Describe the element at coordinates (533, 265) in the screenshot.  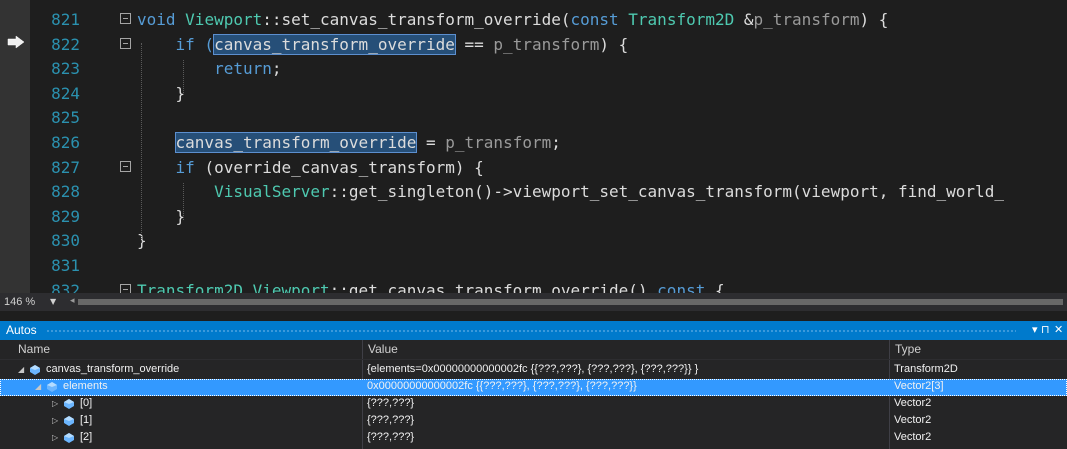
I see `code-line: 831` at that location.